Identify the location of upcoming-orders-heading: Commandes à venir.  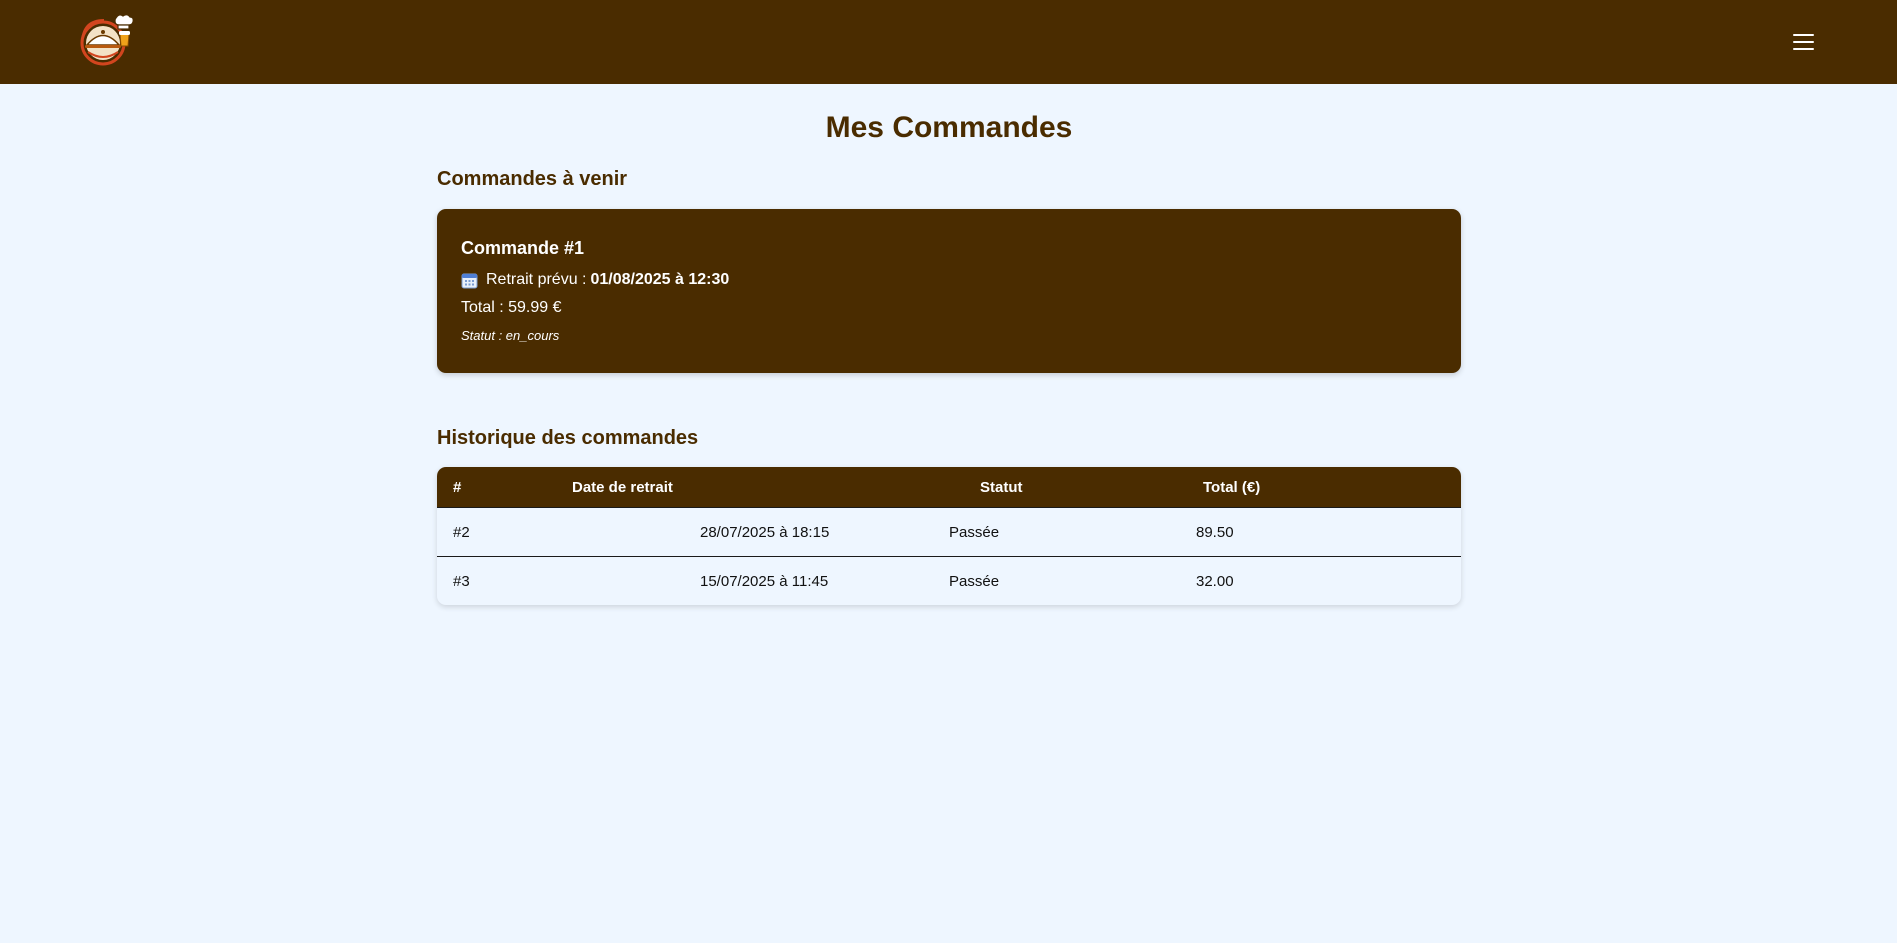
(532, 179).